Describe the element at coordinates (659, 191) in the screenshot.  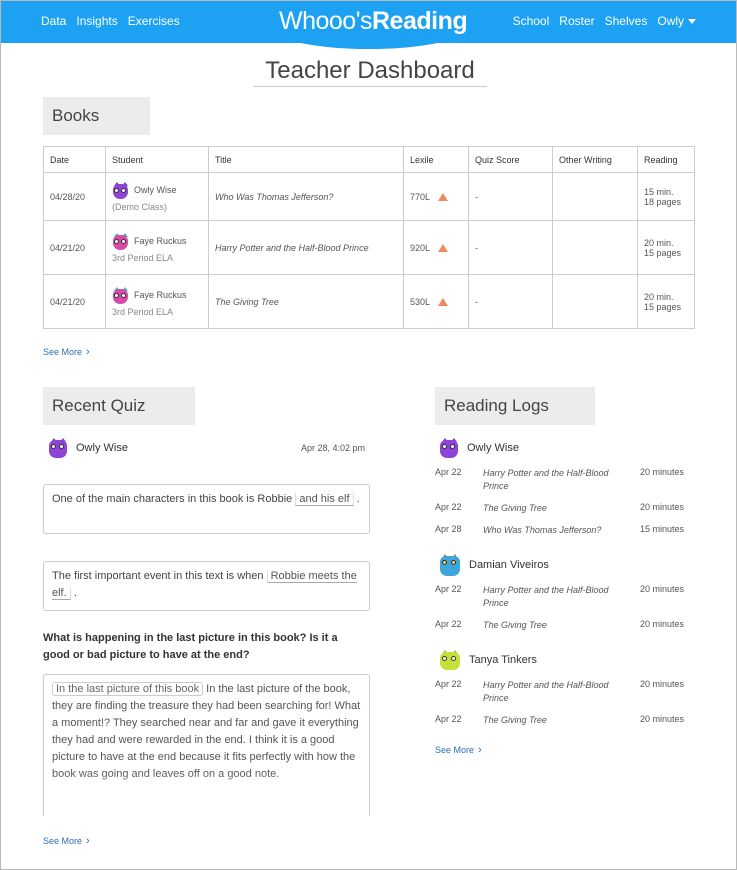
I see `reading-minutes: 15 min.` at that location.